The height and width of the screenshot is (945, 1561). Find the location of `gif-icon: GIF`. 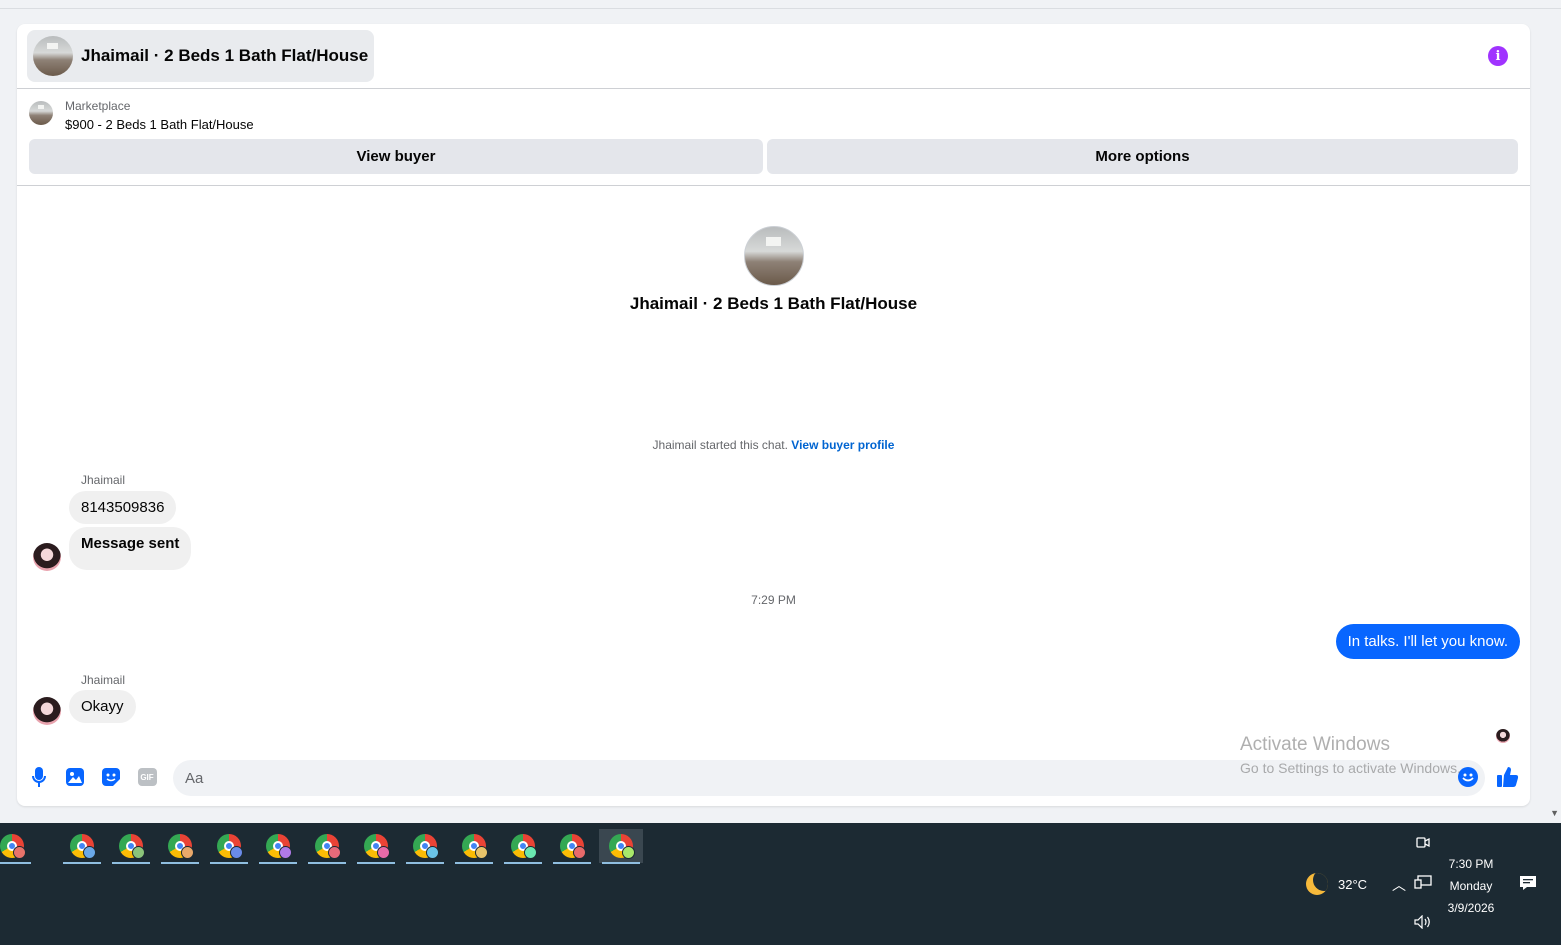

gif-icon: GIF is located at coordinates (147, 777).